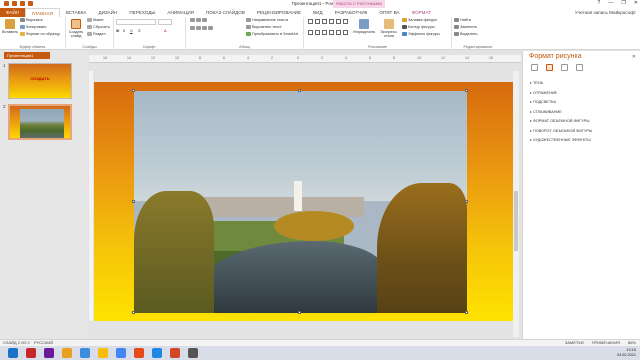  What do you see at coordinates (67, 353) in the screenshot?
I see `folder-icon` at bounding box center [67, 353].